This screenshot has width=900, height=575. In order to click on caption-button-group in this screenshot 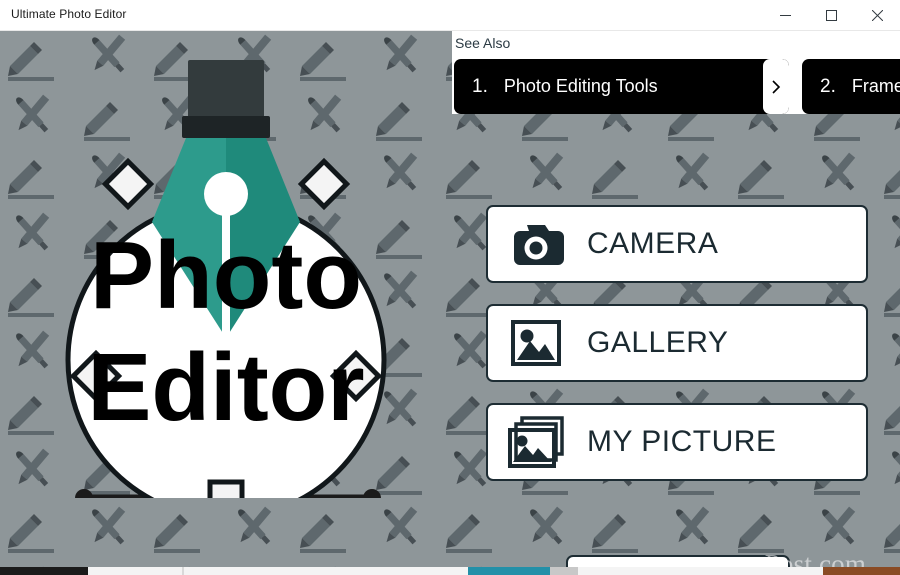, I will do `click(831, 15)`.